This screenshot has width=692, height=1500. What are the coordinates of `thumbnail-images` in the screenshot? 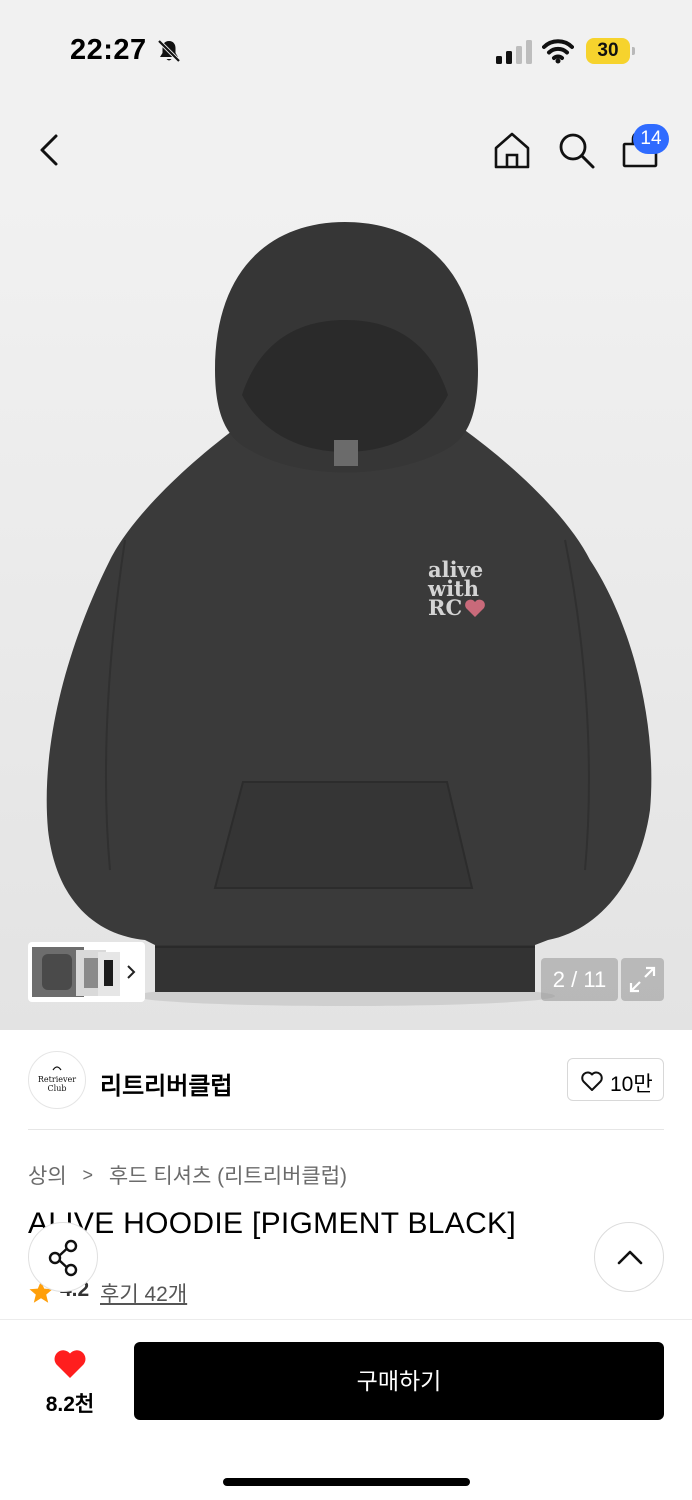 It's located at (84, 972).